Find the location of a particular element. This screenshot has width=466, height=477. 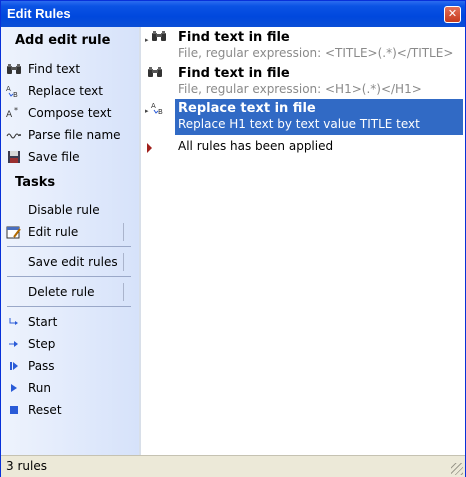

find-text-label: Find text is located at coordinates (54, 69).